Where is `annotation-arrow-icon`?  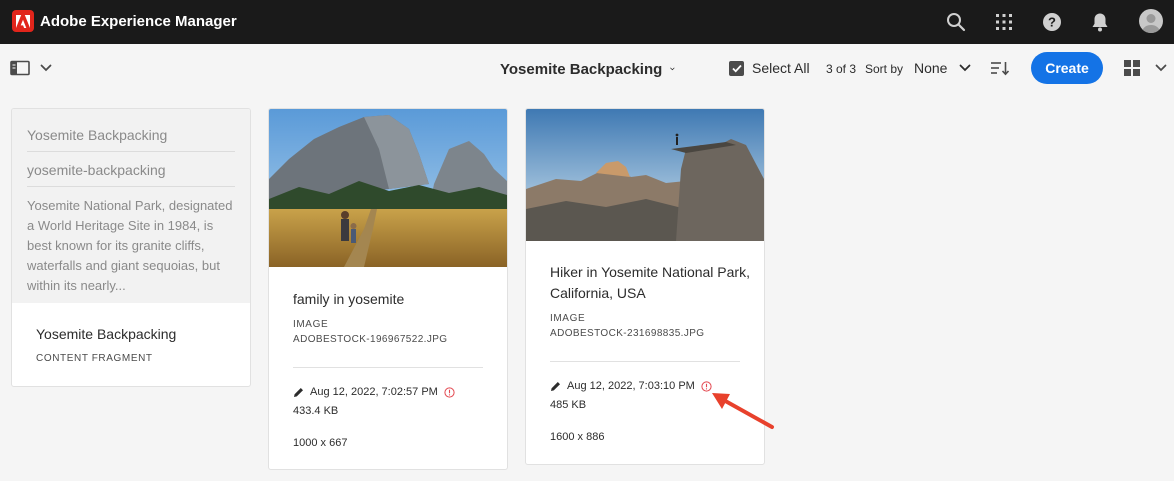
annotation-arrow-icon is located at coordinates (743, 411).